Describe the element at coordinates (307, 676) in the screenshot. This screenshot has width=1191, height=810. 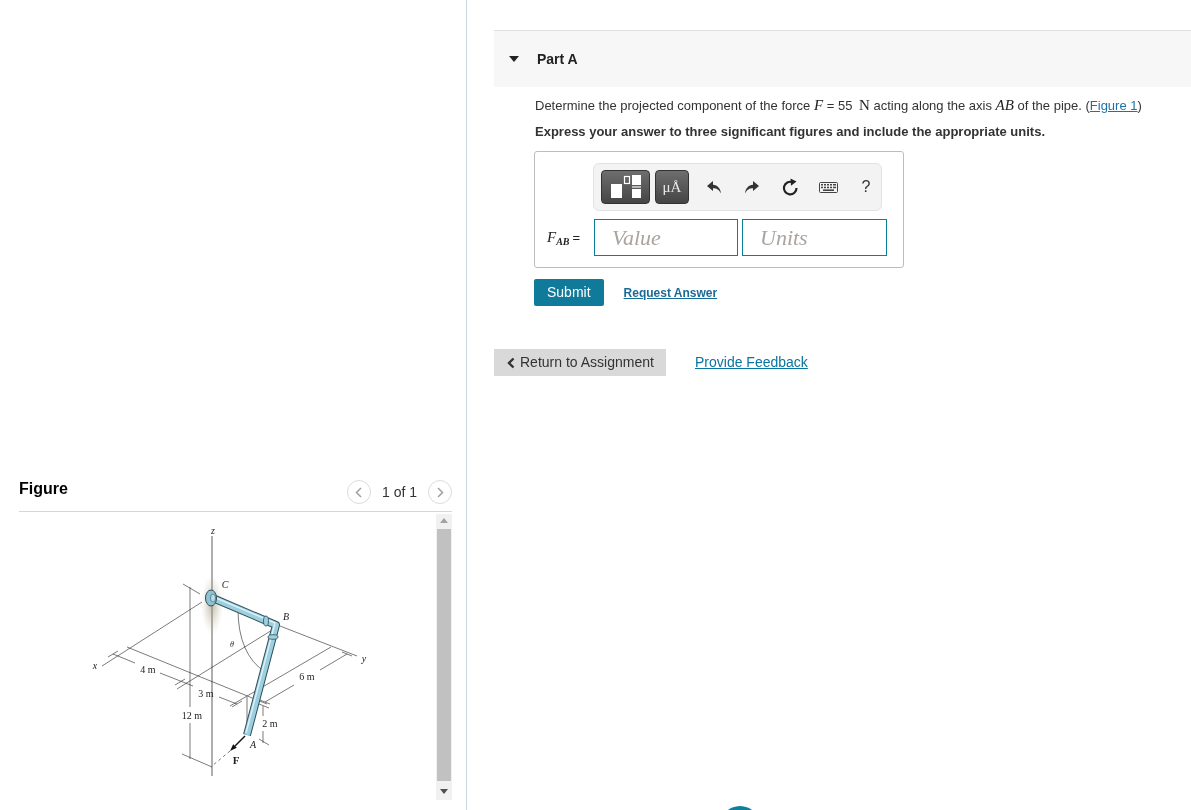
I see `diagram-label: 6 m` at that location.